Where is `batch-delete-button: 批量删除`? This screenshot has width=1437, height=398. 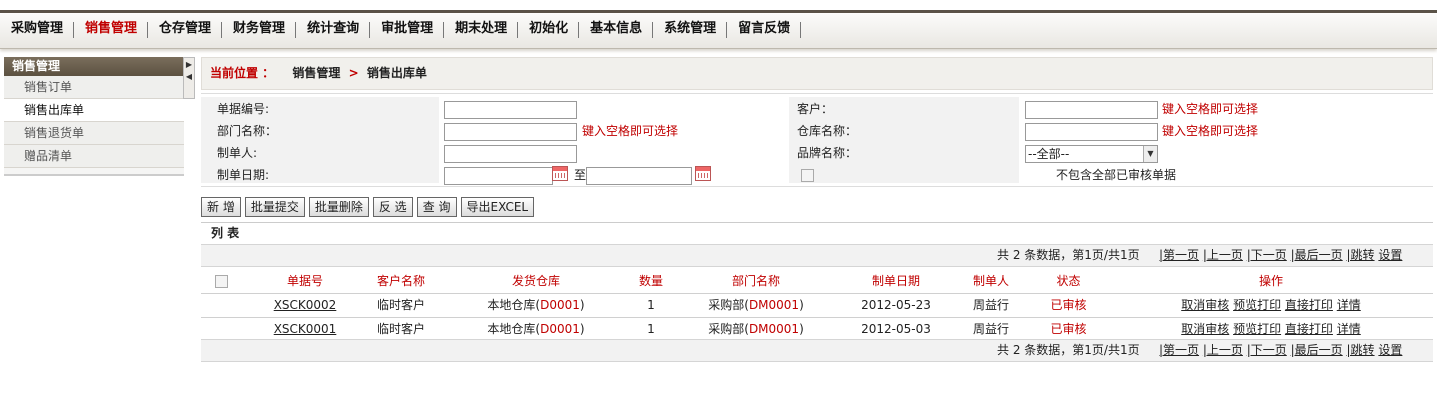
batch-delete-button: 批量删除 is located at coordinates (338, 207).